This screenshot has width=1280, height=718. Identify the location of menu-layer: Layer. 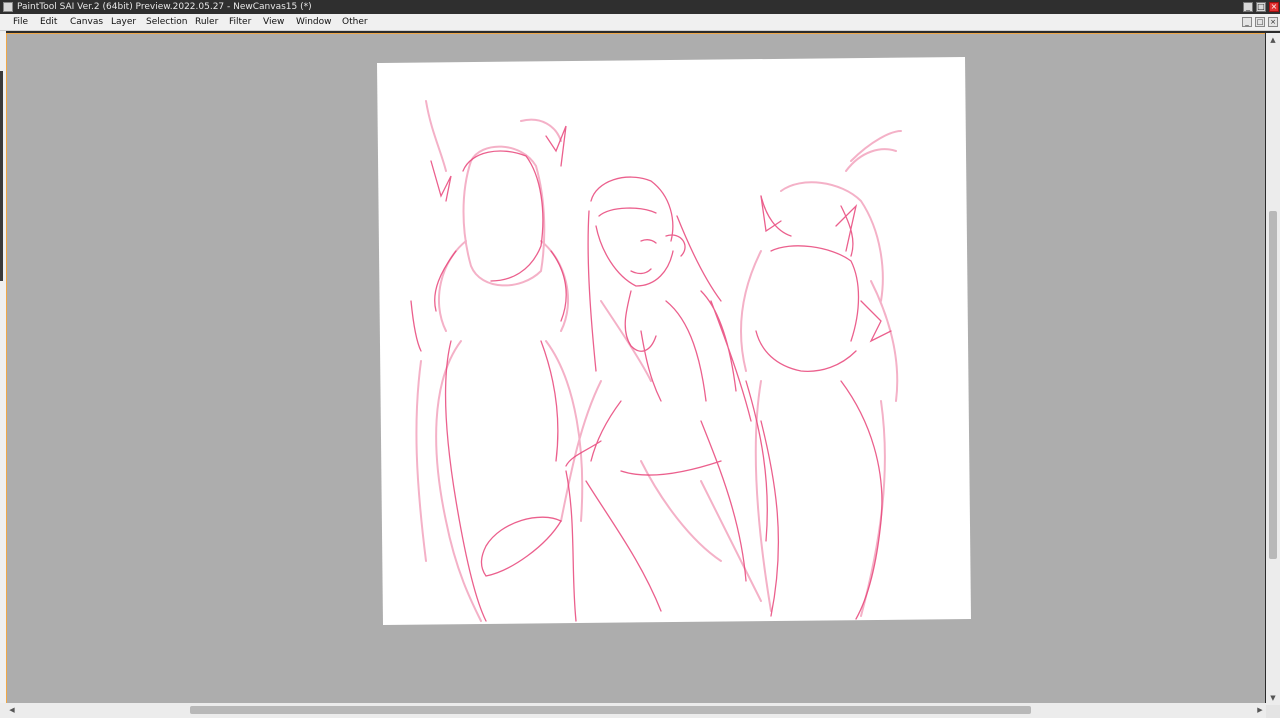
(123, 22).